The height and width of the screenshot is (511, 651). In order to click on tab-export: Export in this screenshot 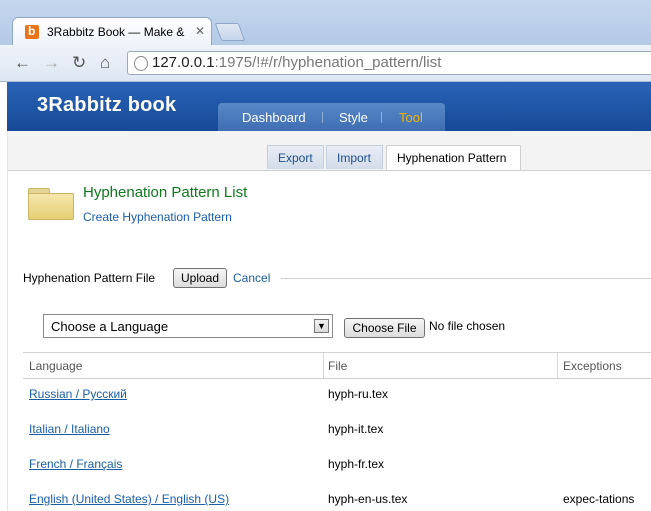, I will do `click(295, 157)`.